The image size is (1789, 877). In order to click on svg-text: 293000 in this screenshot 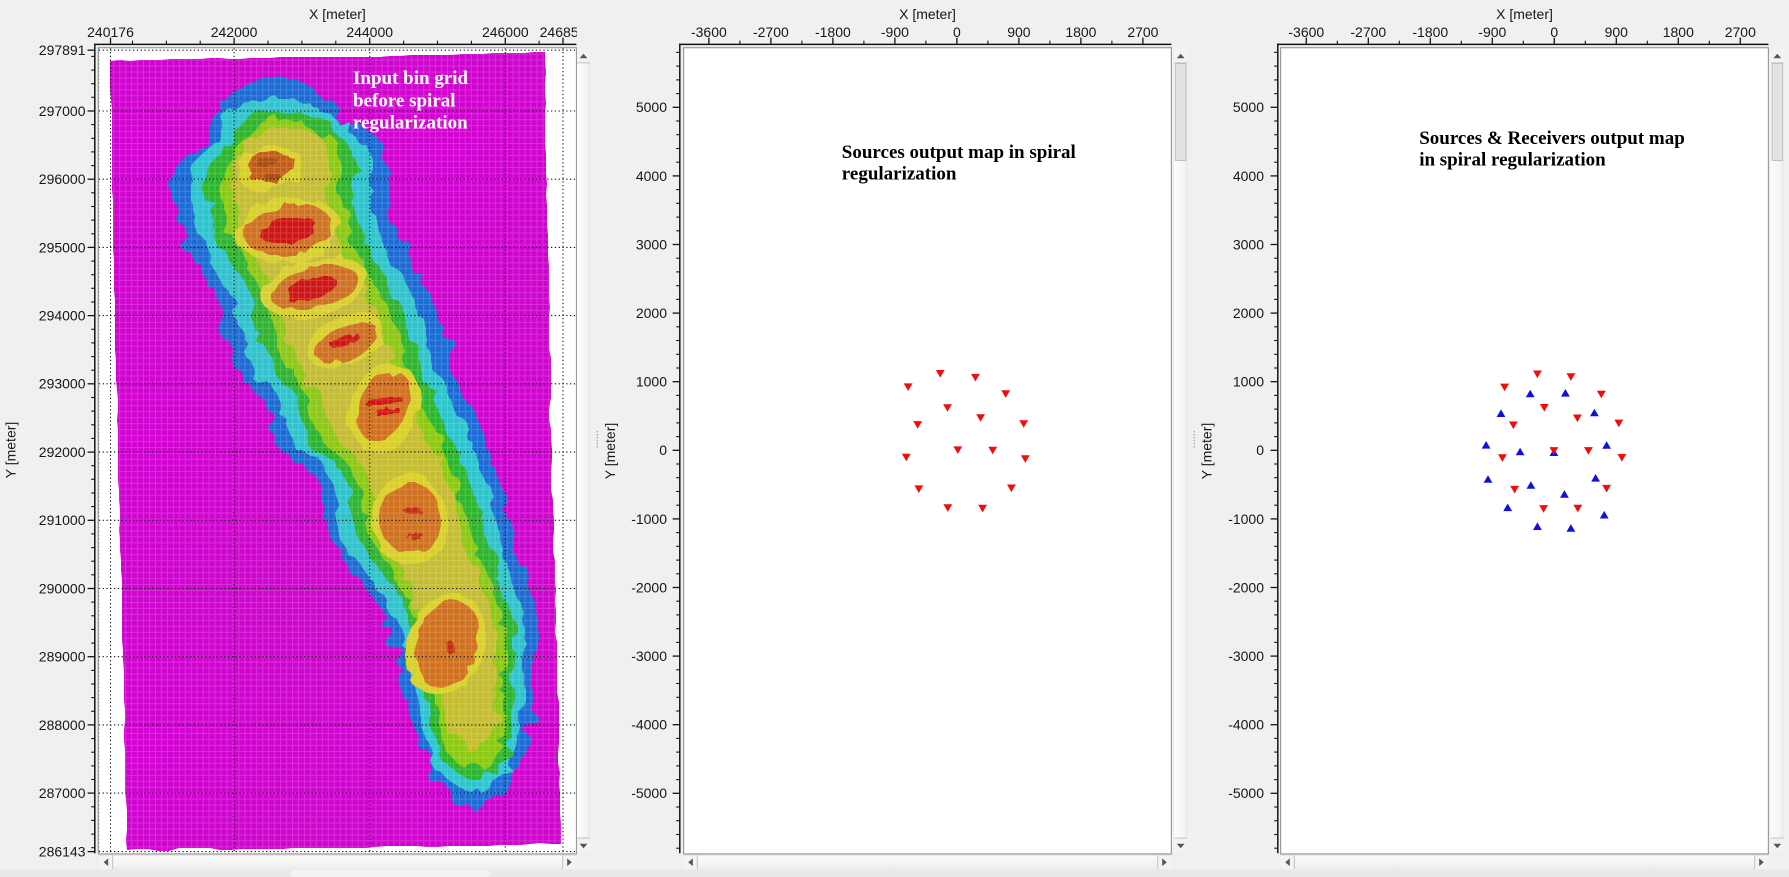, I will do `click(62, 384)`.